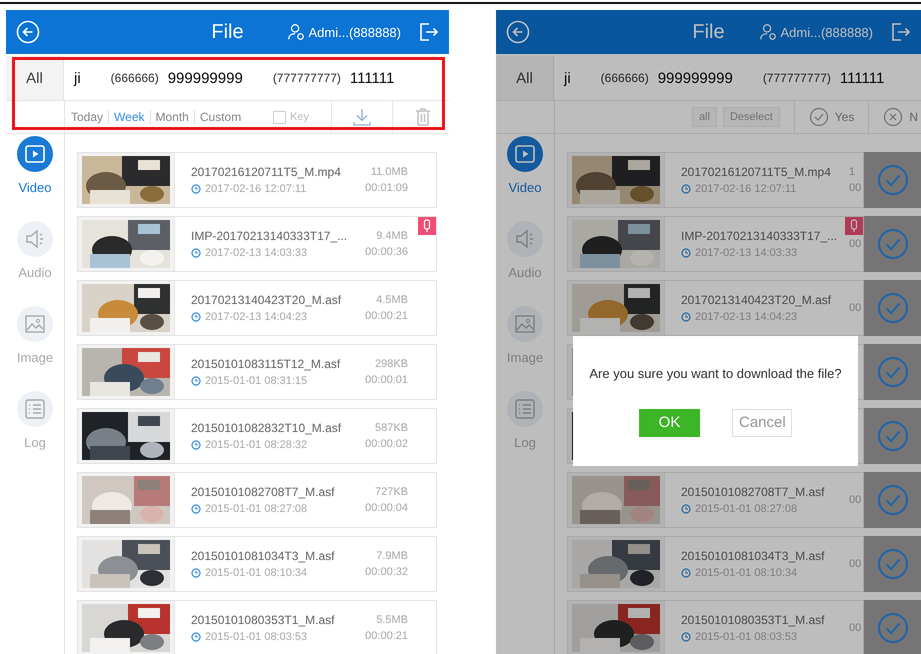 Image resolution: width=921 pixels, height=654 pixels. I want to click on file-size: 11.0MB, so click(389, 172).